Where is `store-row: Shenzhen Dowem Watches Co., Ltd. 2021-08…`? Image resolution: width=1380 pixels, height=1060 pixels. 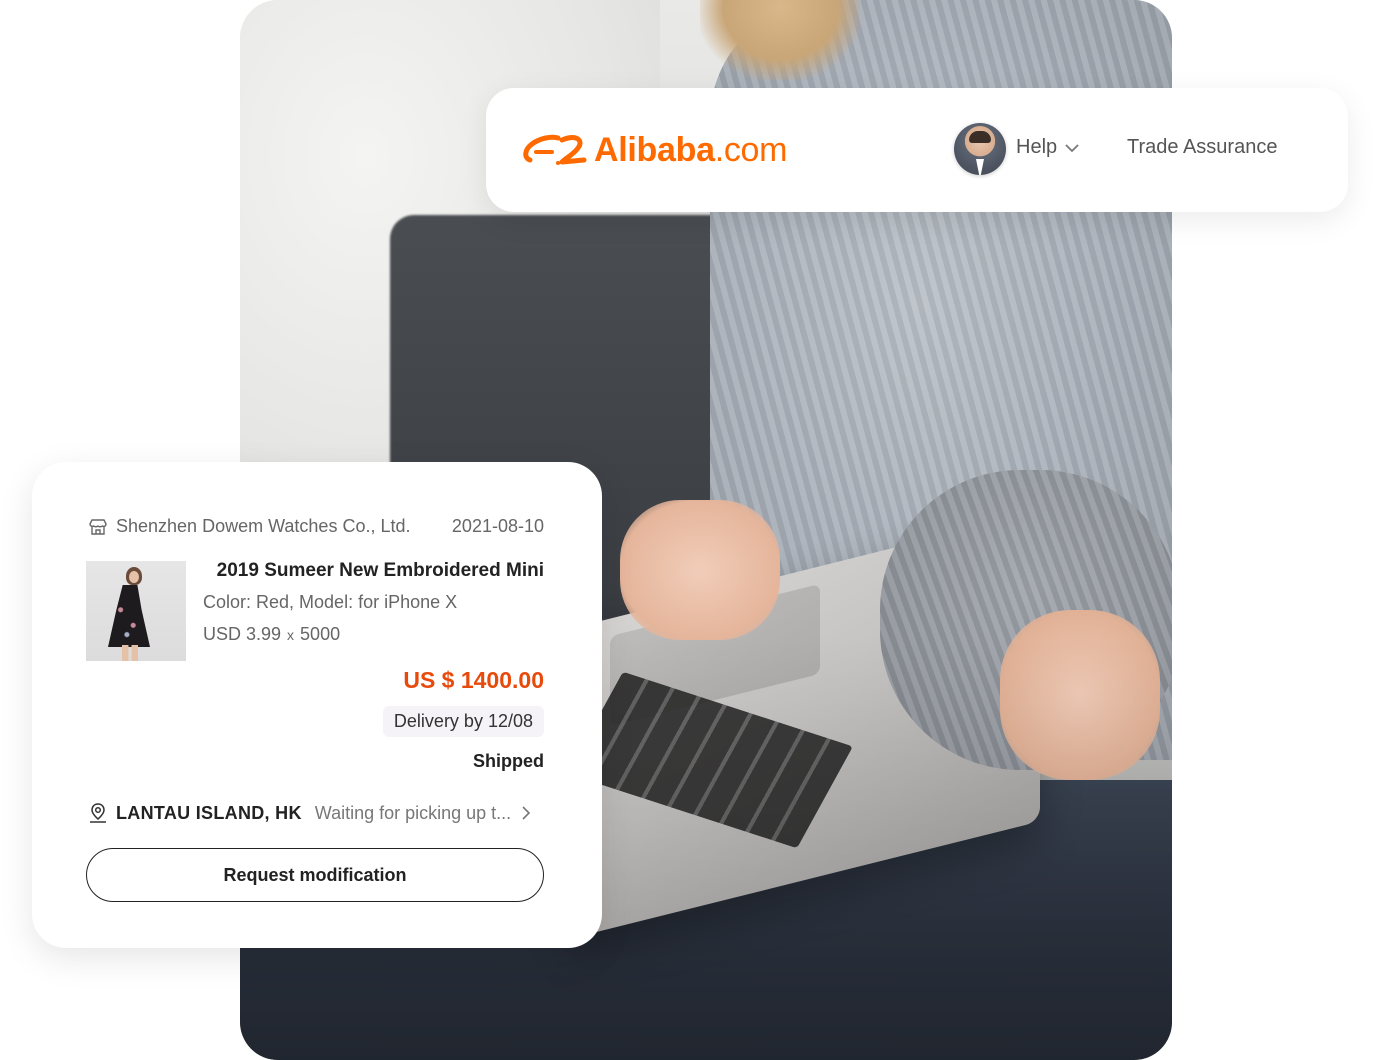
store-row: Shenzhen Dowem Watches Co., Ltd. 2021-08… is located at coordinates (316, 526).